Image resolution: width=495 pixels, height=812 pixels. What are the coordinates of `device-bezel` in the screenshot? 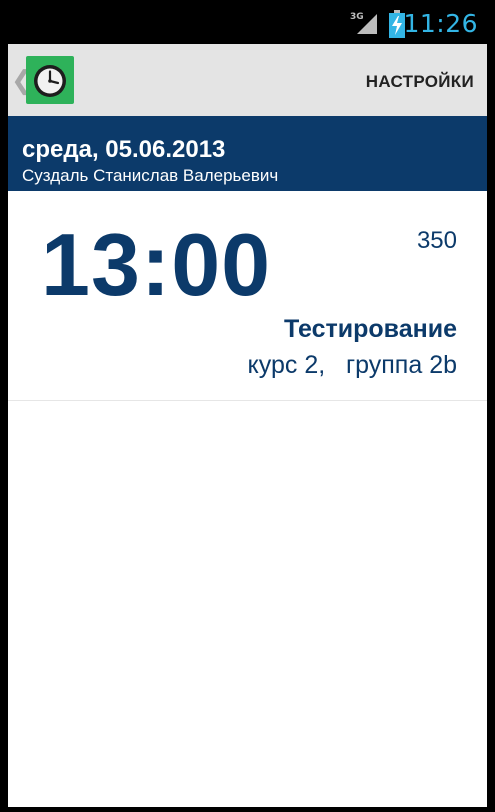 It's located at (491, 428).